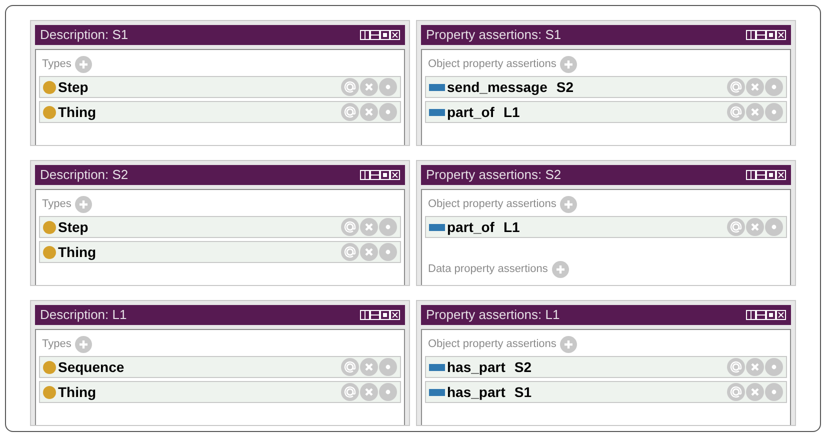 Image resolution: width=826 pixels, height=437 pixels. What do you see at coordinates (220, 367) in the screenshot?
I see `assertion-row: Sequence` at bounding box center [220, 367].